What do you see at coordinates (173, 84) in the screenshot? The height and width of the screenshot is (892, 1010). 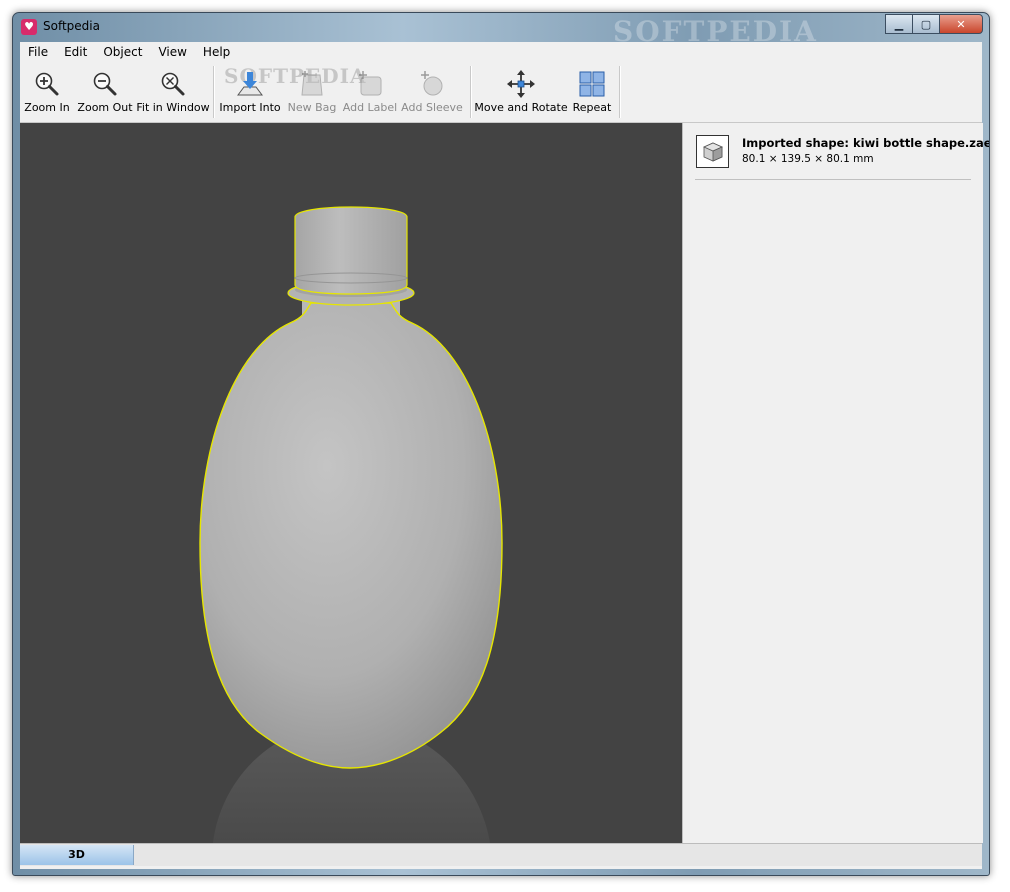 I see `fit-window-icon` at bounding box center [173, 84].